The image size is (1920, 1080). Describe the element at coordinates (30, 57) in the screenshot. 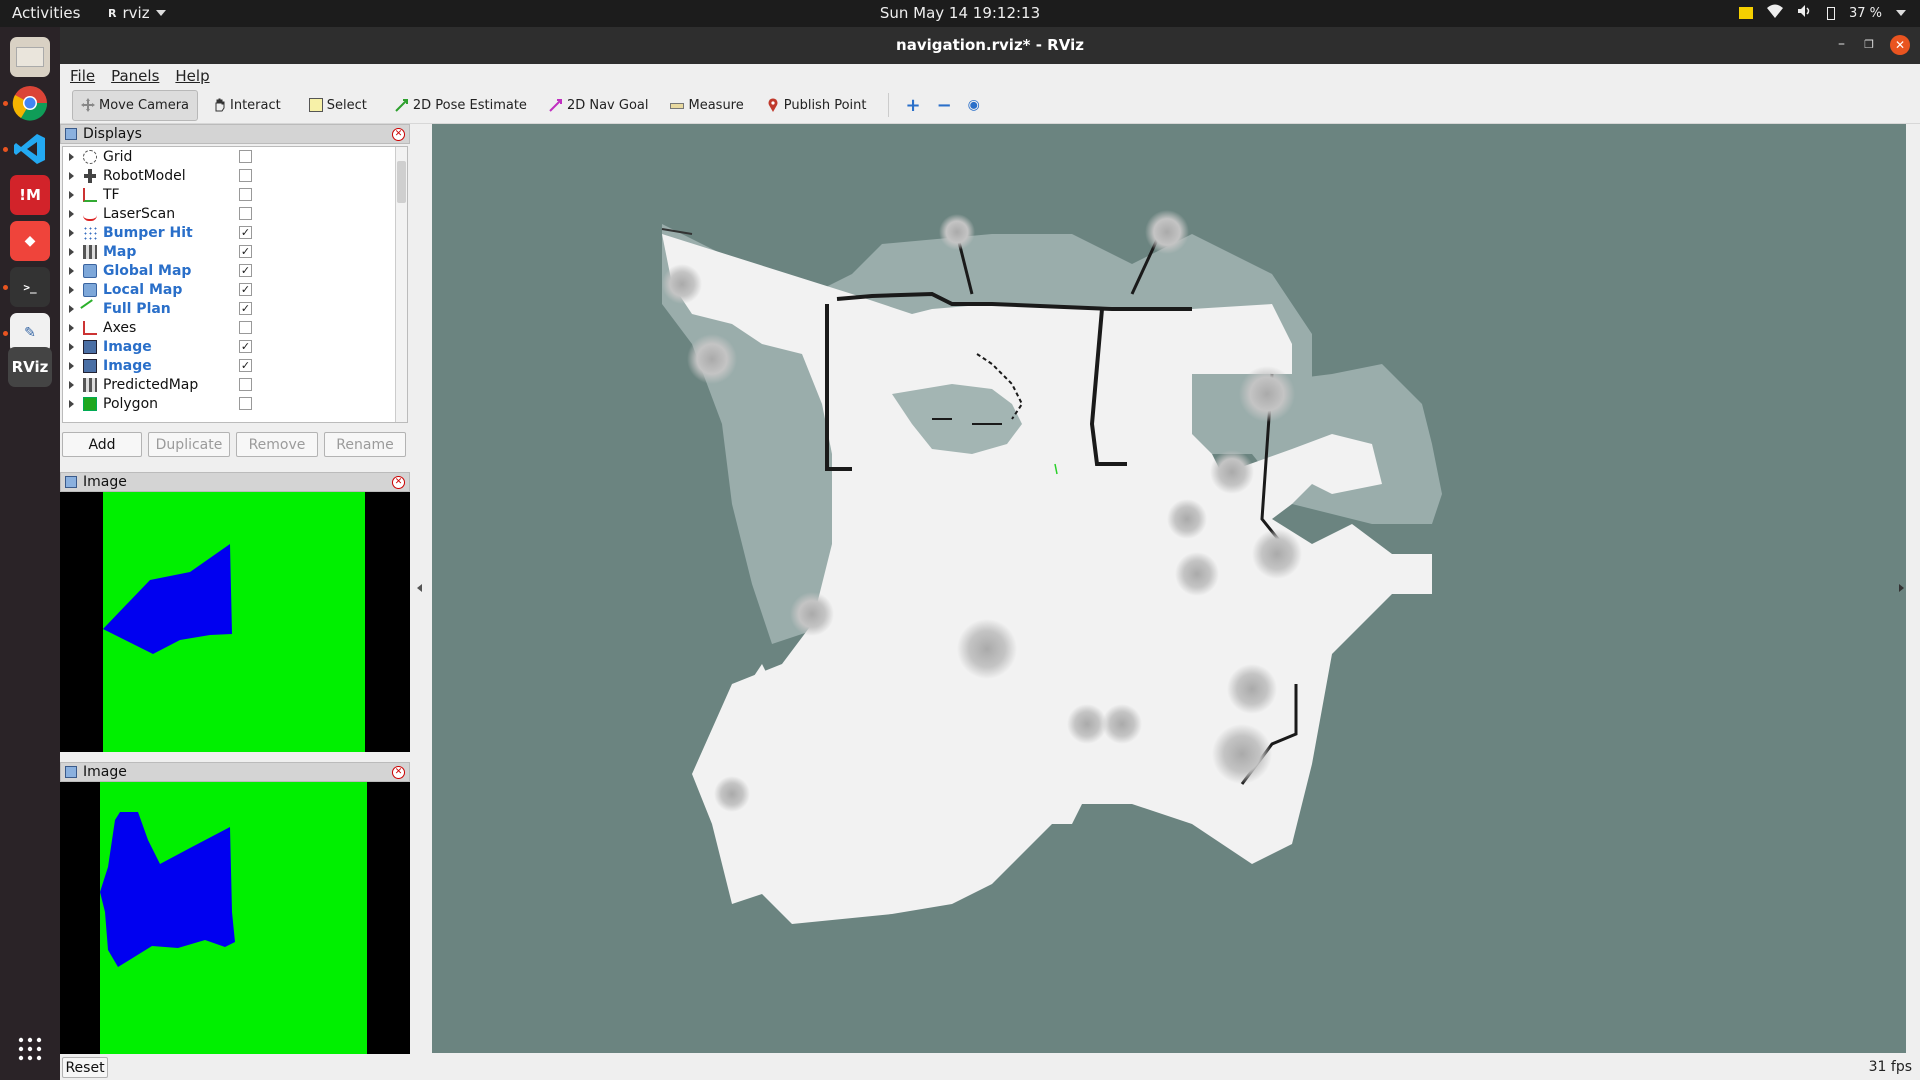

I see `files-icon` at that location.